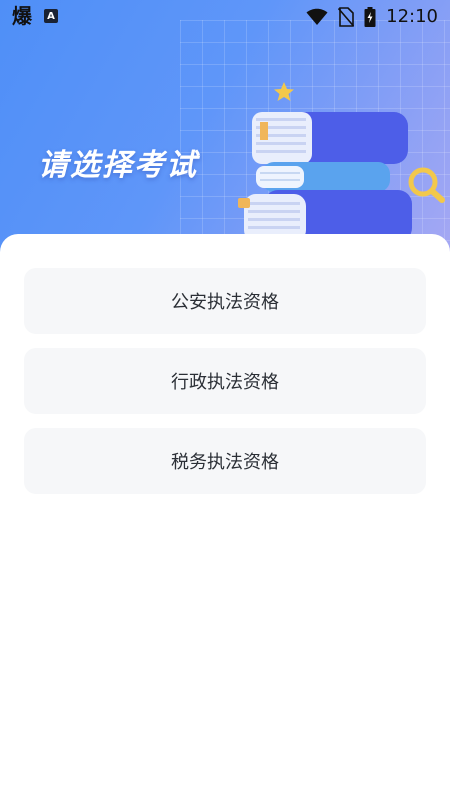  Describe the element at coordinates (22, 16) in the screenshot. I see `notification-app-icon: 爆` at that location.